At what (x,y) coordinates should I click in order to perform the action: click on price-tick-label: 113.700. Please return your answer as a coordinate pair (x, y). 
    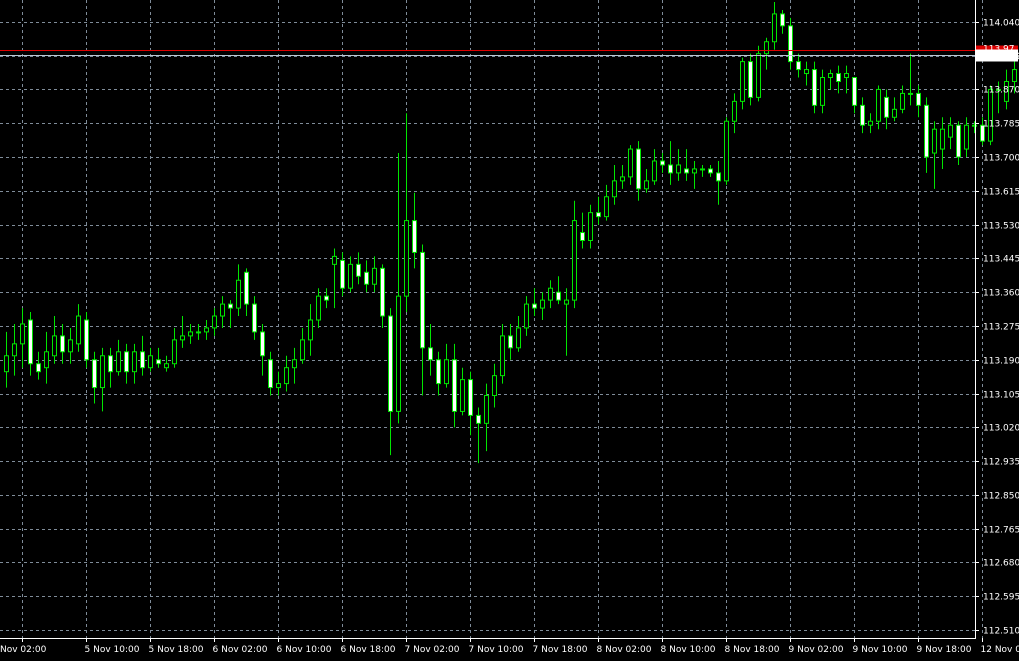
    Looking at the image, I should click on (1001, 159).